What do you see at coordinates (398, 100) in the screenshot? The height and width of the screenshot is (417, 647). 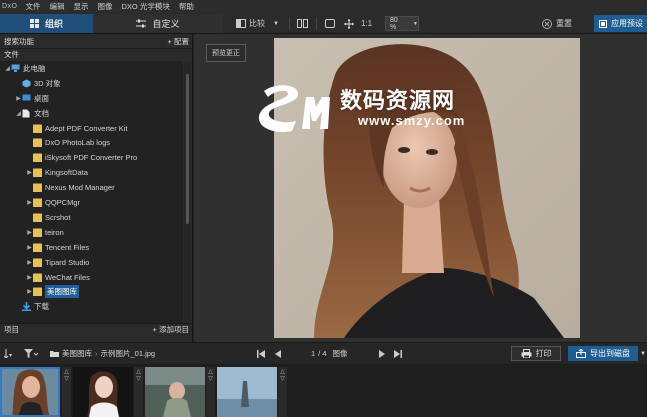 I see `watermark-title: 数码资源网` at bounding box center [398, 100].